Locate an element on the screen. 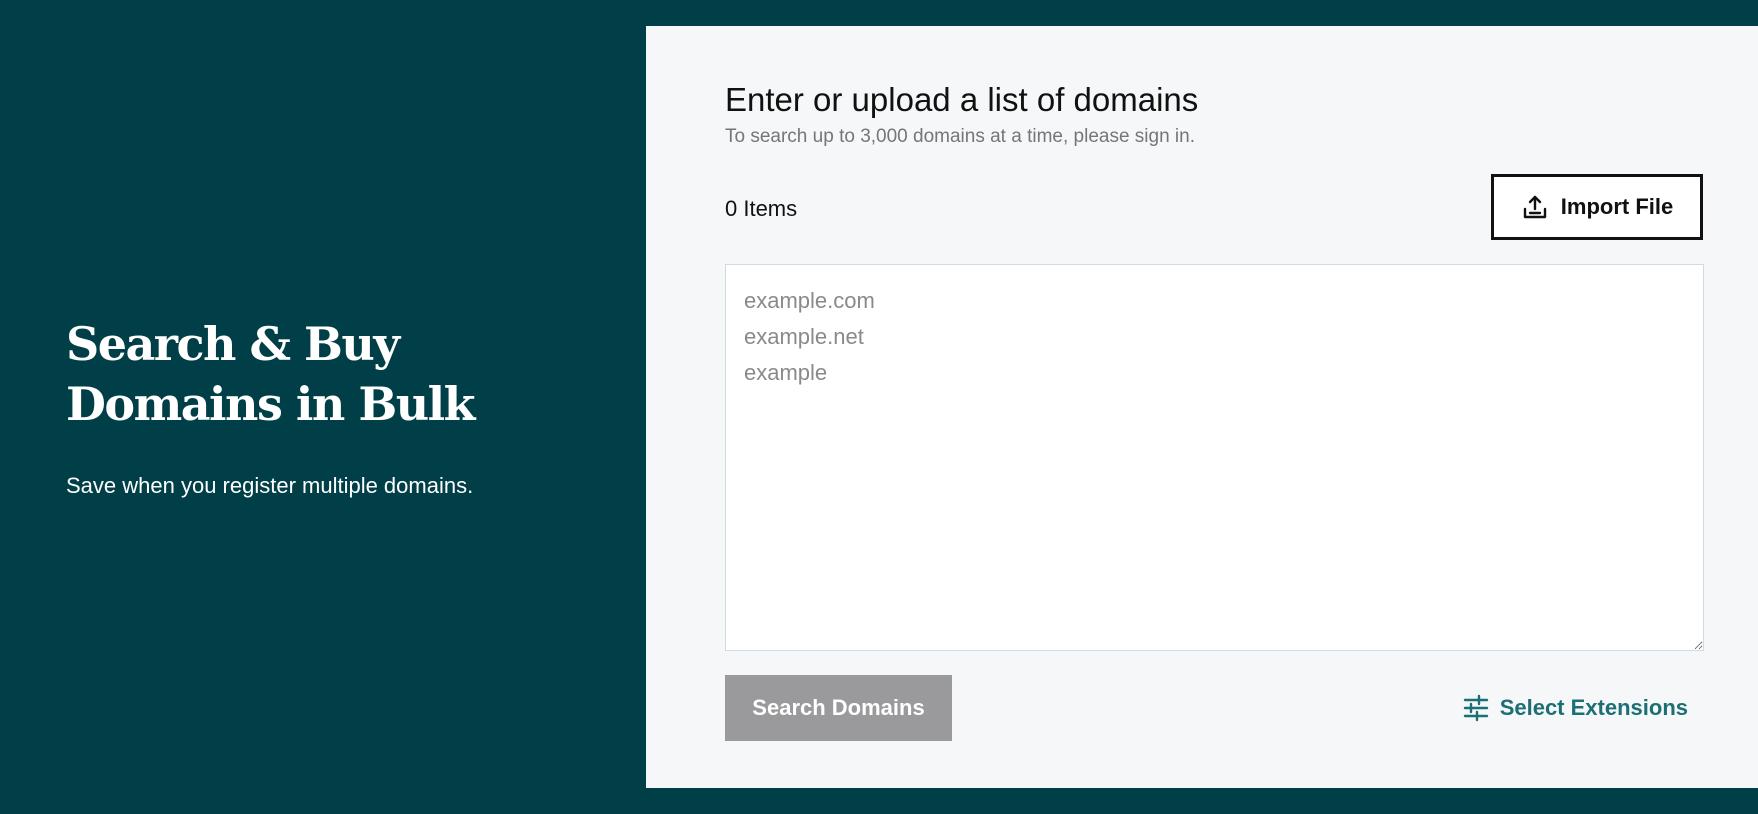 This screenshot has height=814, width=1758. import-file-label: Import File is located at coordinates (1617, 206).